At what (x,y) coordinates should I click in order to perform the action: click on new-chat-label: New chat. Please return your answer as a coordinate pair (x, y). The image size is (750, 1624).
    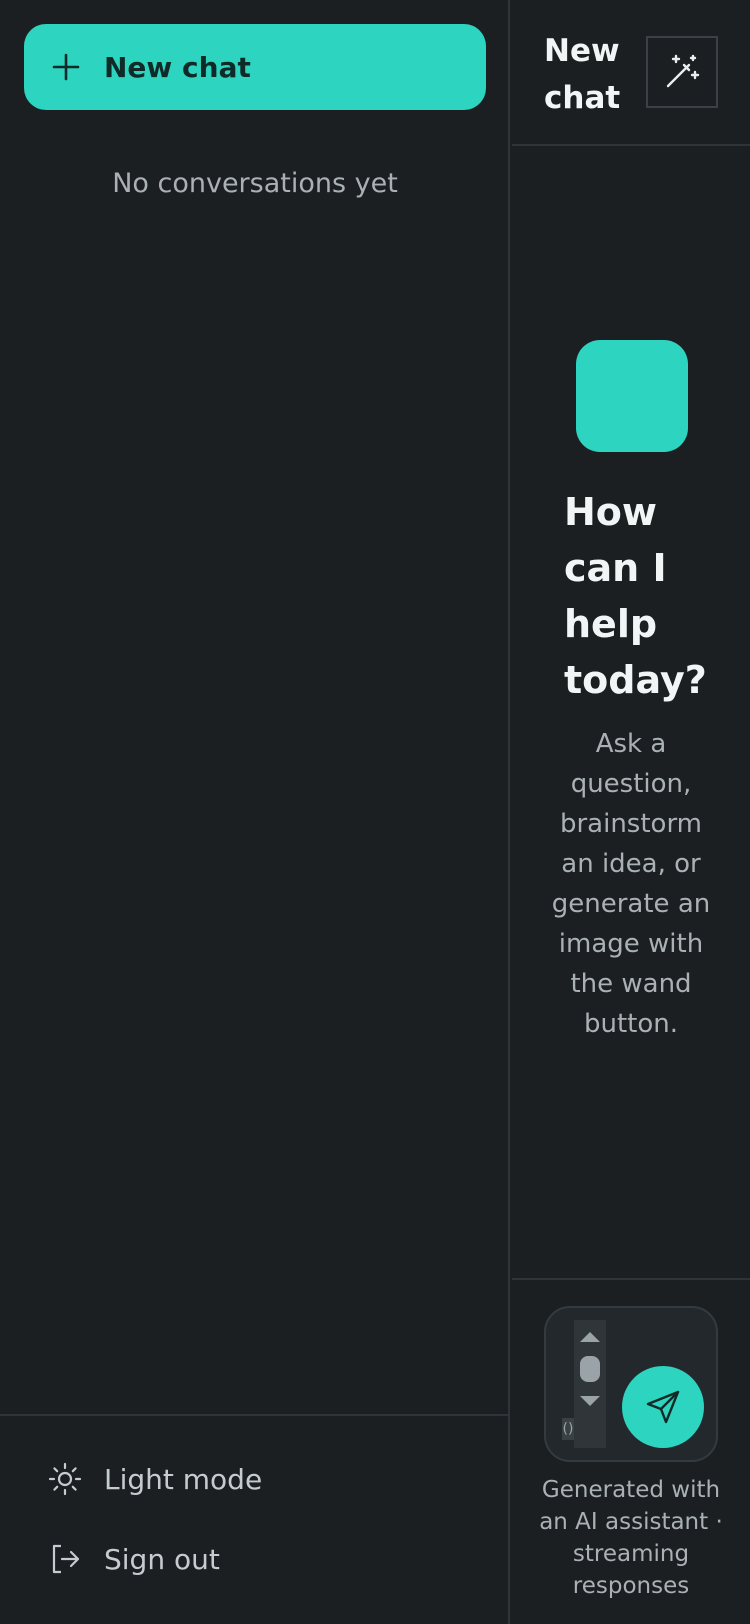
    Looking at the image, I should click on (177, 67).